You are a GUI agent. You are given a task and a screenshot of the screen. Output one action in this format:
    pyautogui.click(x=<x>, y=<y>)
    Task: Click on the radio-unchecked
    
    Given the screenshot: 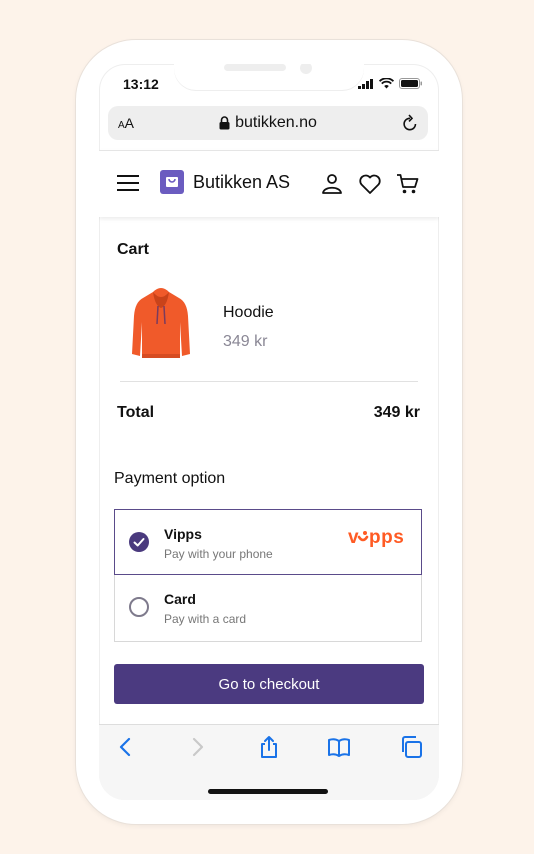 What is the action you would take?
    pyautogui.click(x=139, y=607)
    